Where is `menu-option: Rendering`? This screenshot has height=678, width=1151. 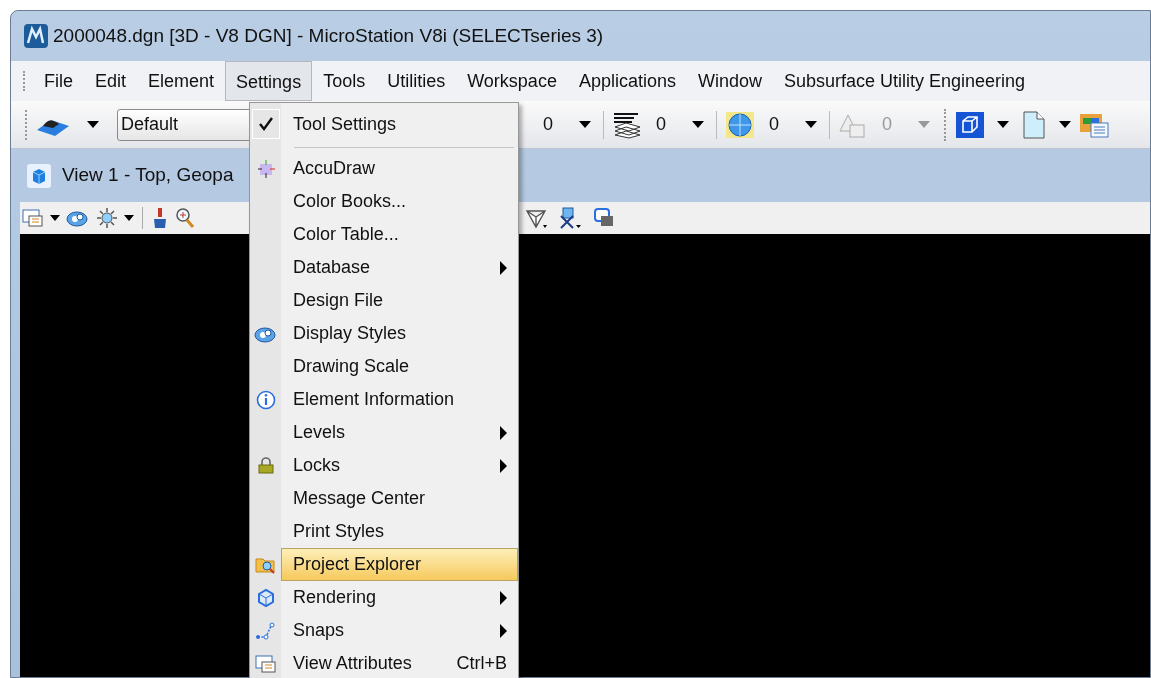 menu-option: Rendering is located at coordinates (399, 597).